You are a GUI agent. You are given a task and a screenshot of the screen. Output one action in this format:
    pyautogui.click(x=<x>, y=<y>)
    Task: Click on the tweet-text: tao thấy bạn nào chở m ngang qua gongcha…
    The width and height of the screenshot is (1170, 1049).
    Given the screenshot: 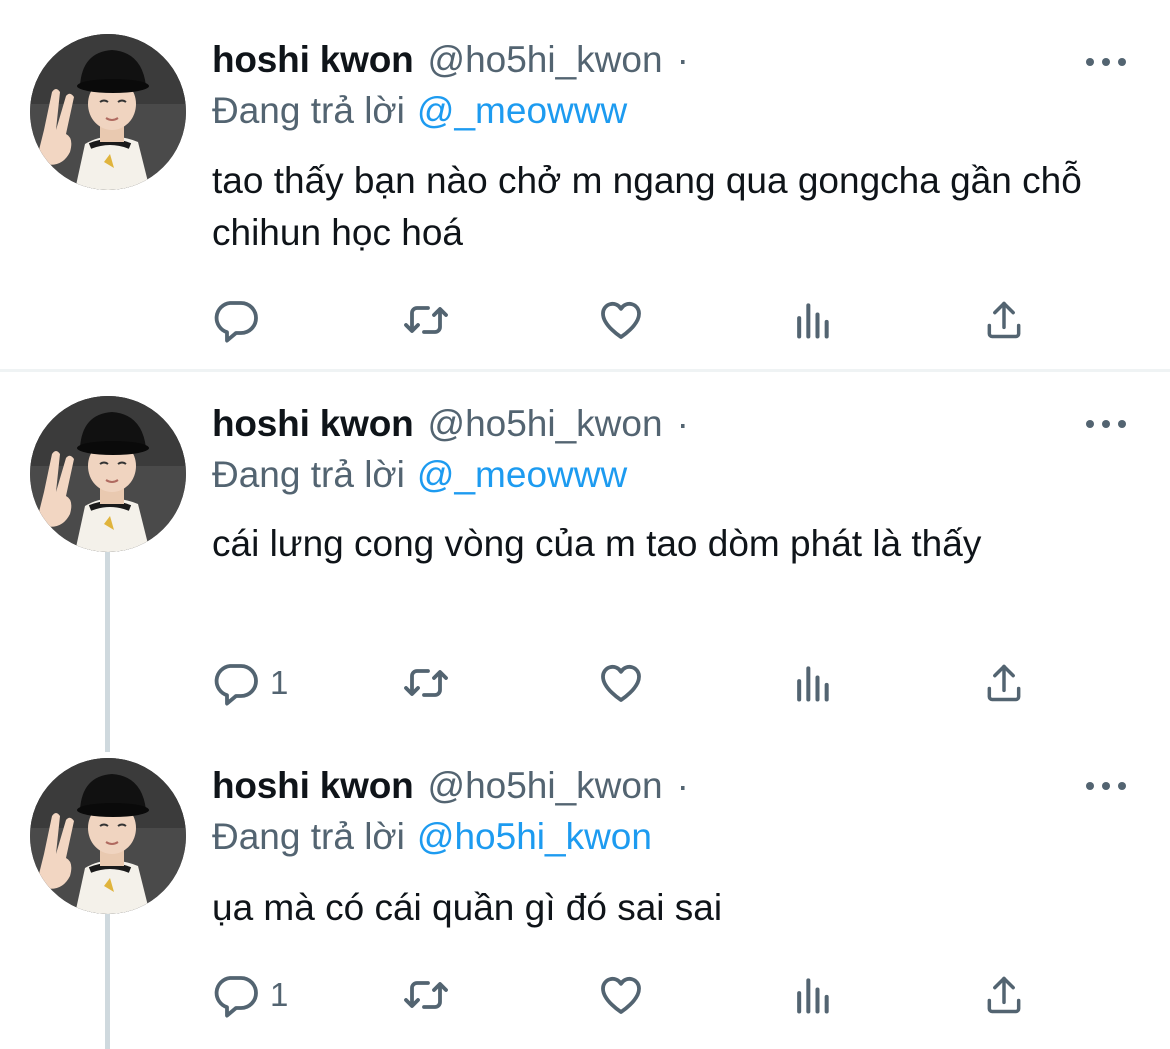 What is the action you would take?
    pyautogui.click(x=647, y=206)
    